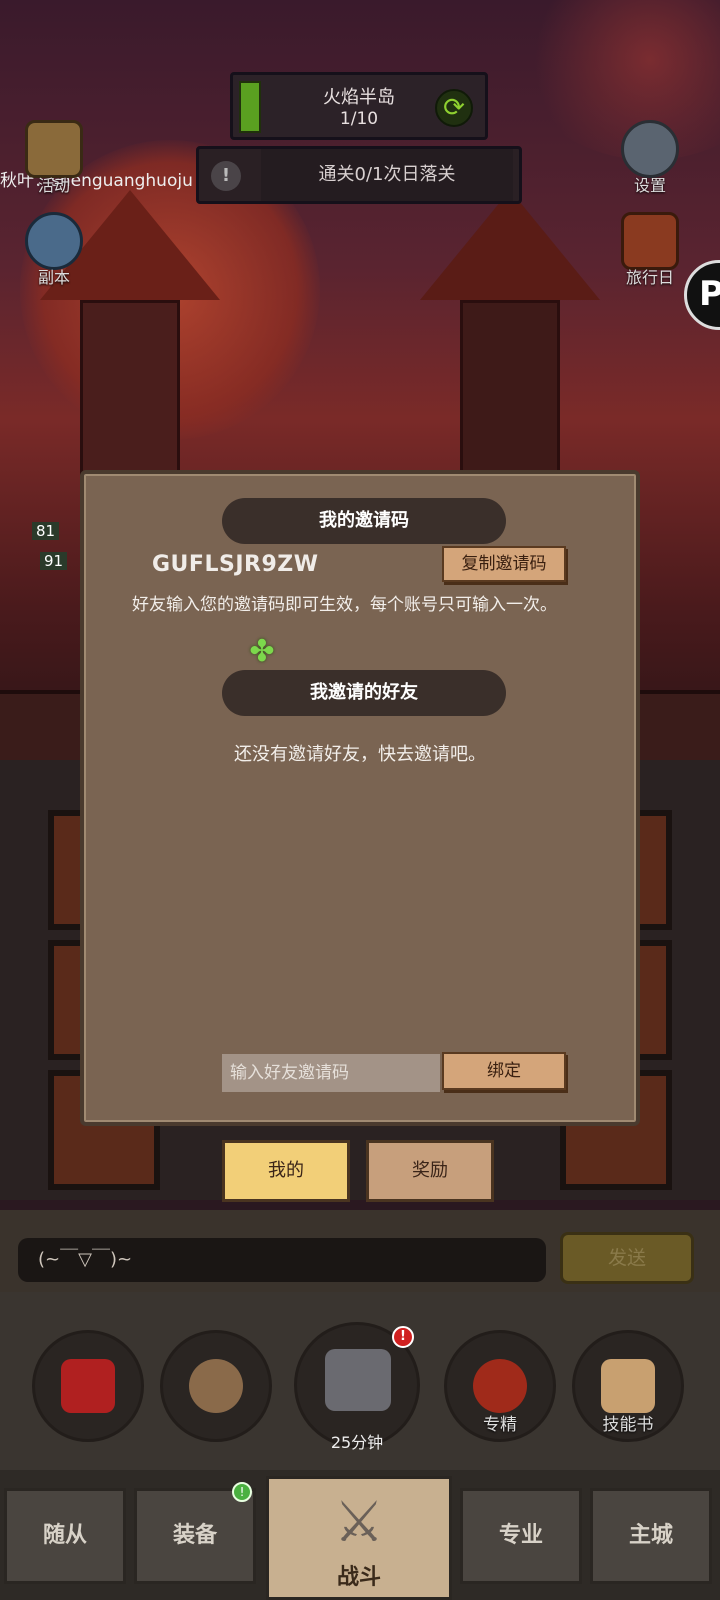 The width and height of the screenshot is (720, 1600). I want to click on settings-button: 设置, so click(650, 158).